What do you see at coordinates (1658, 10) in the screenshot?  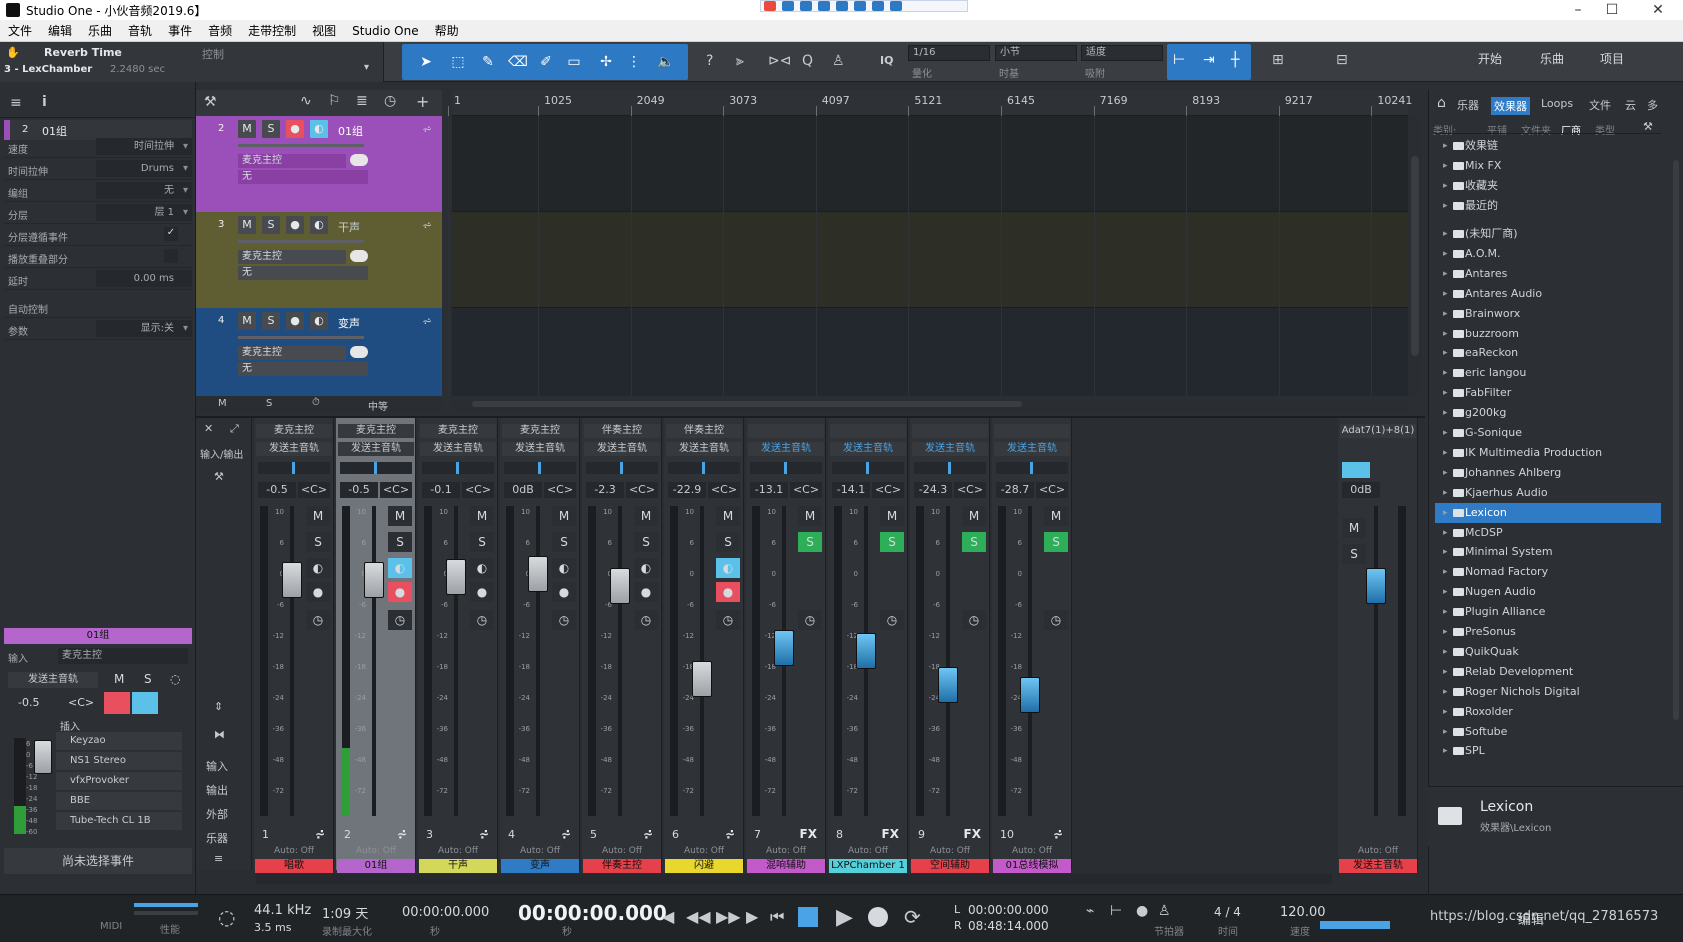 I see `close-icon: ✕` at bounding box center [1658, 10].